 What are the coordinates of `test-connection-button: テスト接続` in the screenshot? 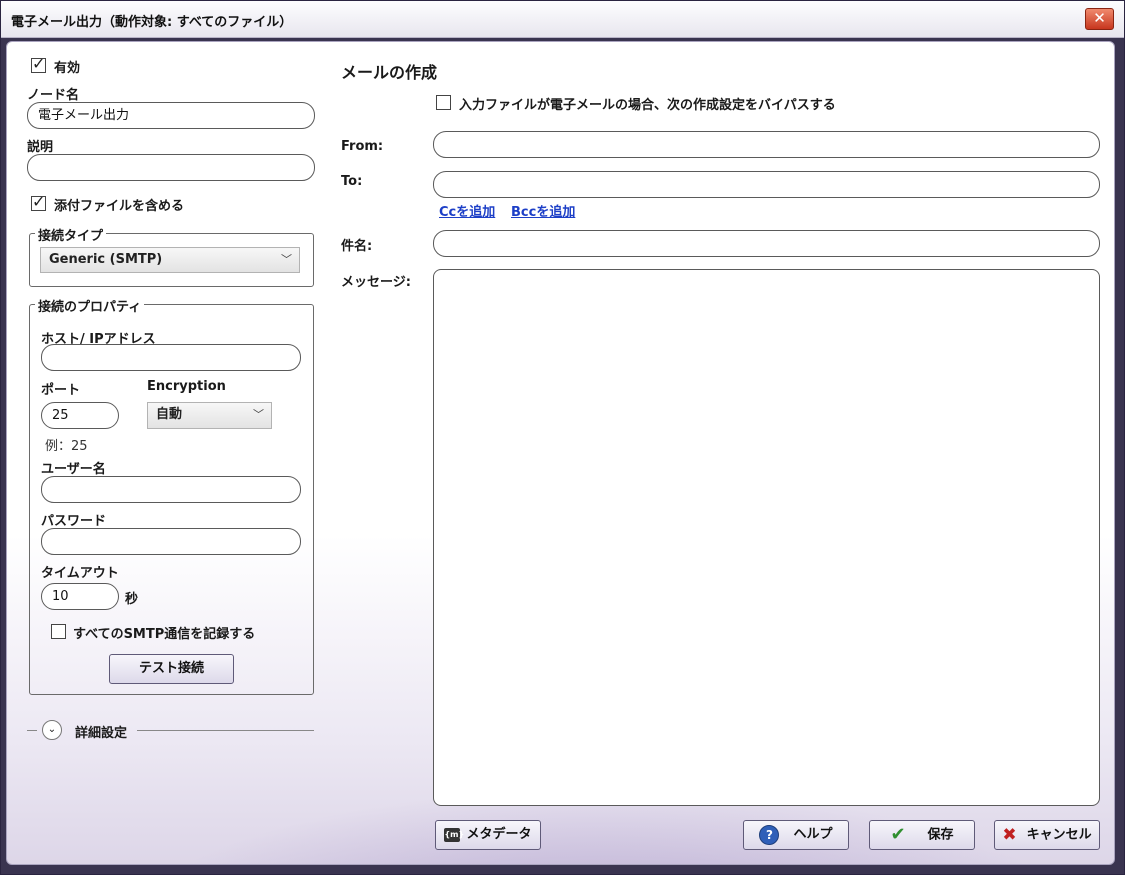 It's located at (171, 669).